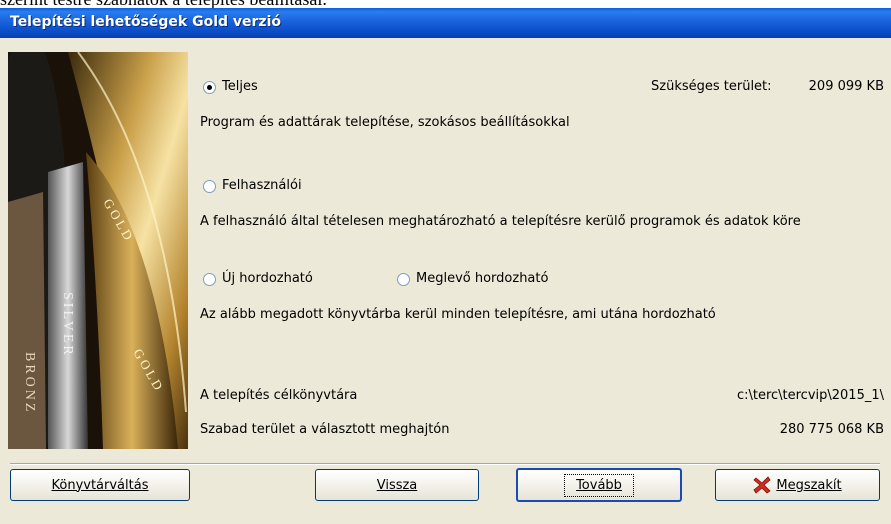  What do you see at coordinates (810, 395) in the screenshot?
I see `target-directory-value: c:\terc\tercvip\2015_1\` at bounding box center [810, 395].